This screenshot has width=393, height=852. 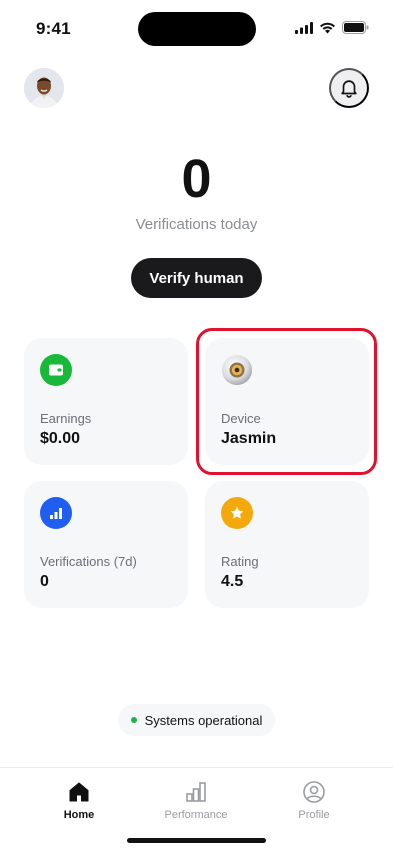 I want to click on signal-icon, so click(x=304, y=27).